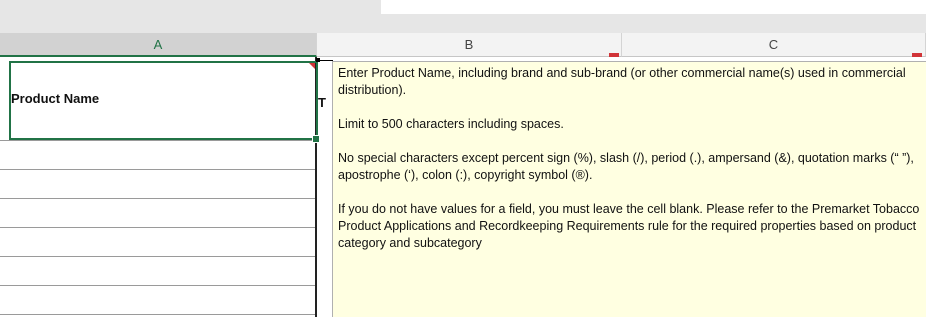 Image resolution: width=926 pixels, height=317 pixels. I want to click on fill-handle, so click(316, 139).